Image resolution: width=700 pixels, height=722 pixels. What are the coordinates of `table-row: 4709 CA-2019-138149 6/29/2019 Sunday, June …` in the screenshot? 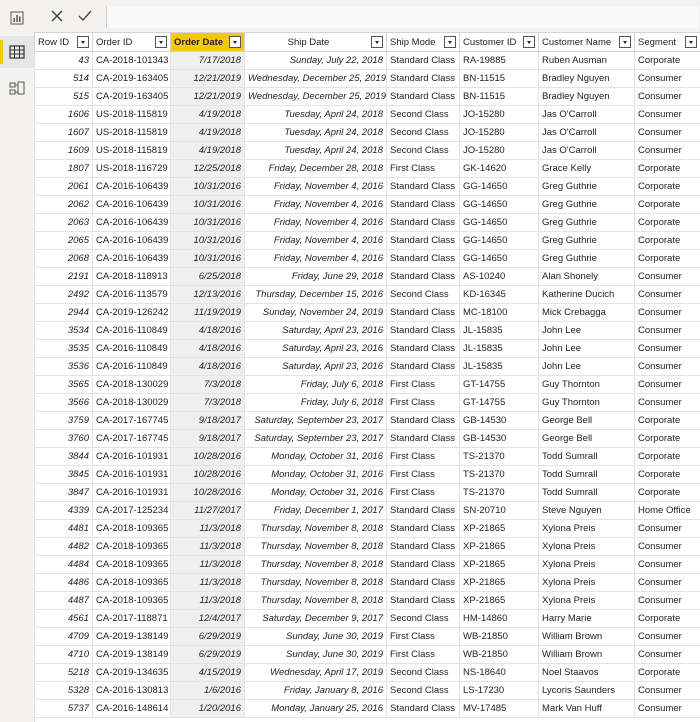 It's located at (367, 636).